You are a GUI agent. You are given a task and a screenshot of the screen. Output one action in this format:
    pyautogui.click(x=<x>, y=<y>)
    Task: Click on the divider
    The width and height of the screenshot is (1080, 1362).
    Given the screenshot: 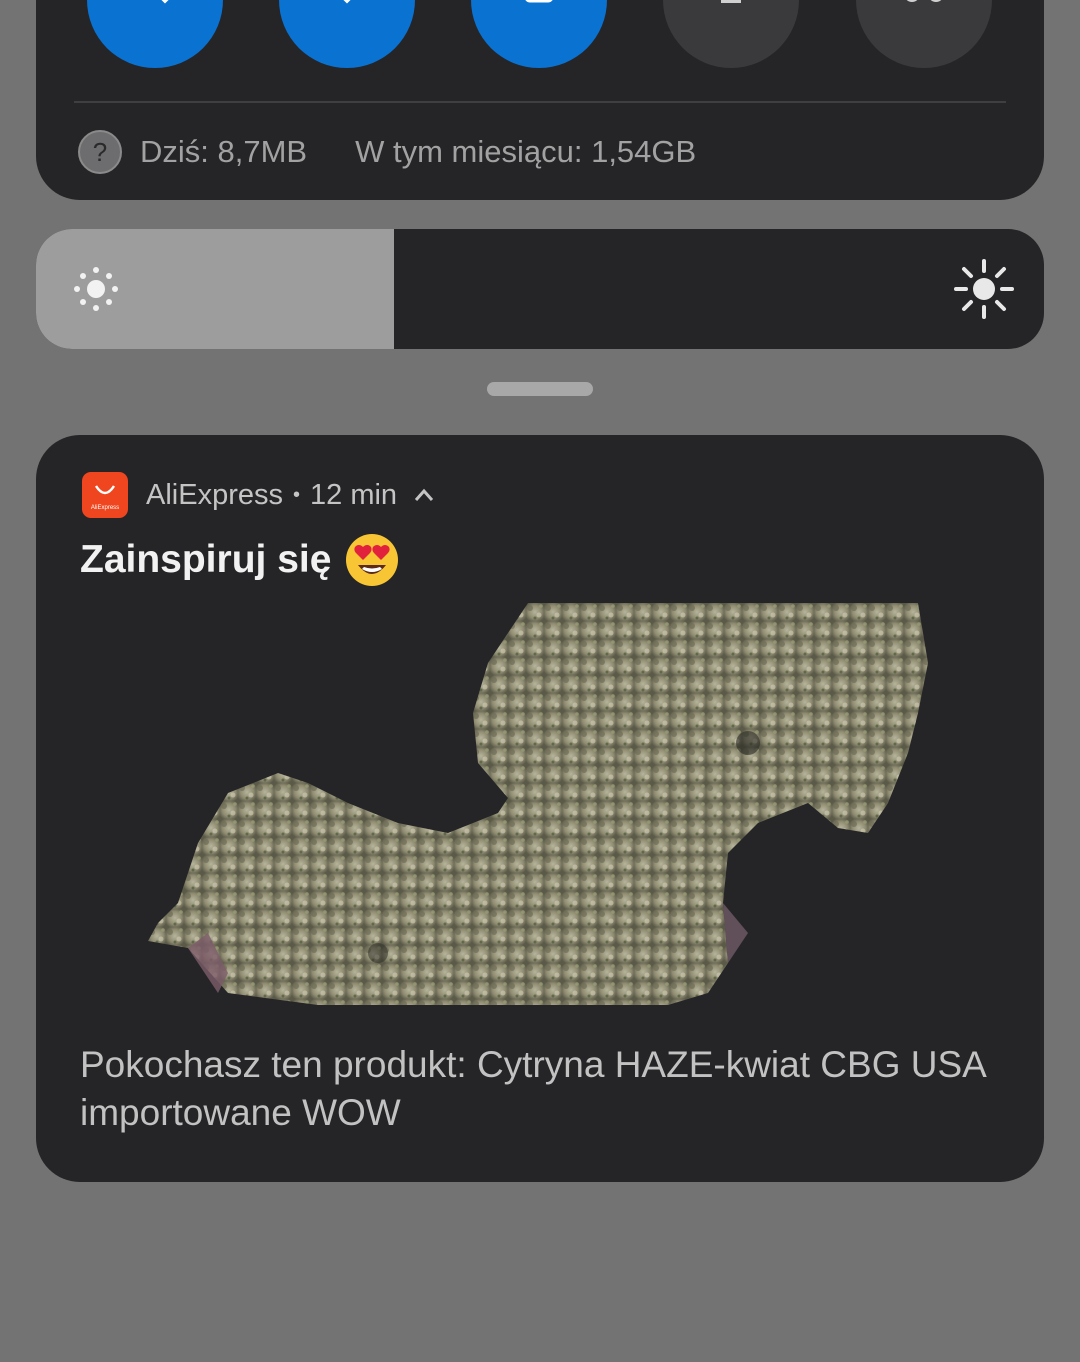 What is the action you would take?
    pyautogui.click(x=540, y=102)
    